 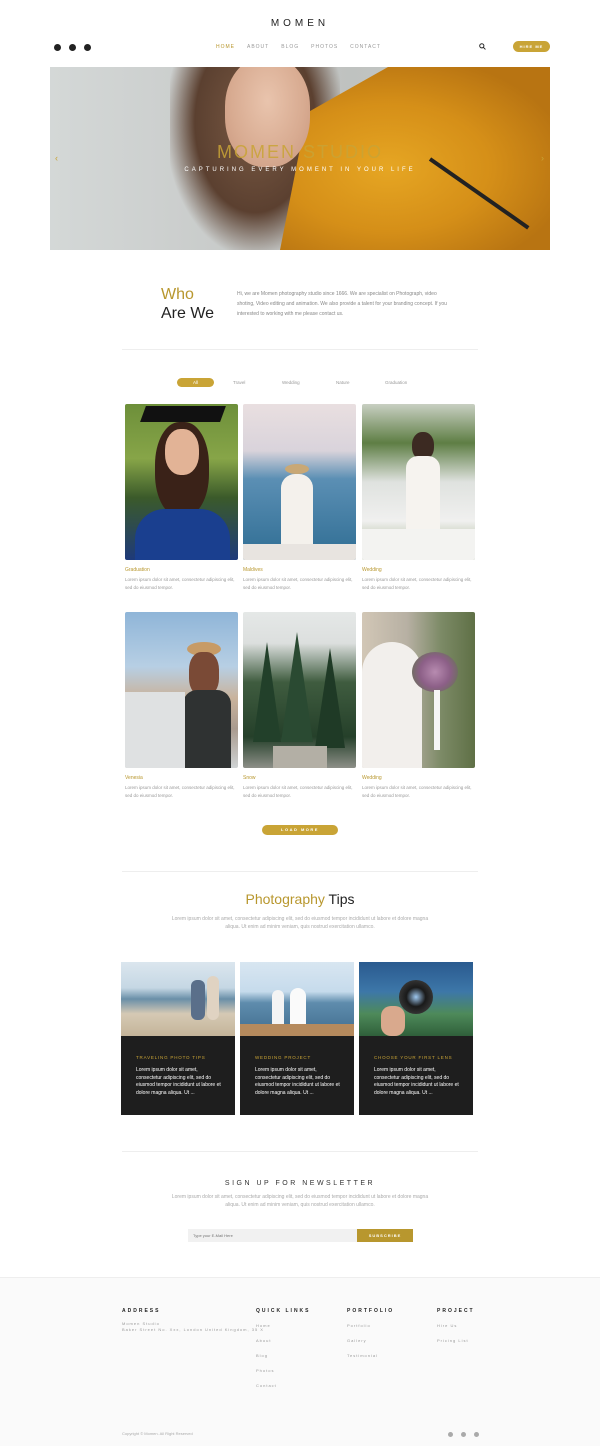 What do you see at coordinates (253, 570) in the screenshot?
I see `gallery-card-title: Maldives` at bounding box center [253, 570].